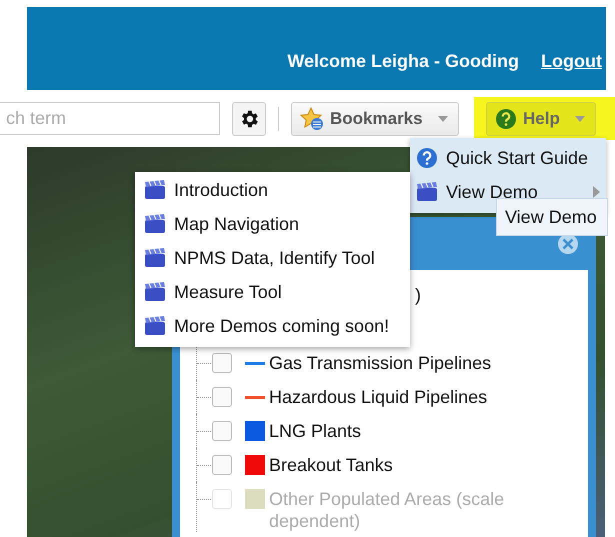 This screenshot has width=615, height=537. I want to click on menu-item: More Demos coming soon!, so click(272, 326).